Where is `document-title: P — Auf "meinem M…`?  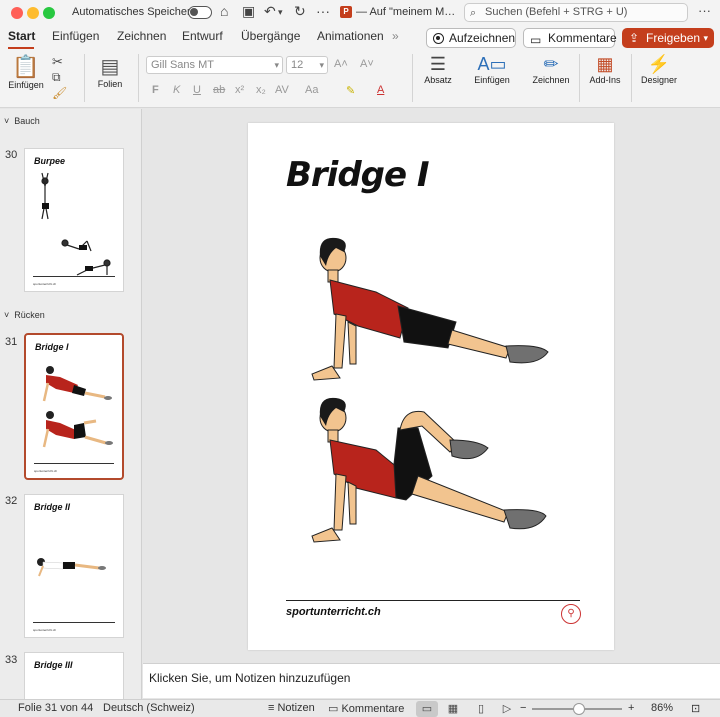
document-title: P — Auf "meinem M… is located at coordinates (397, 12).